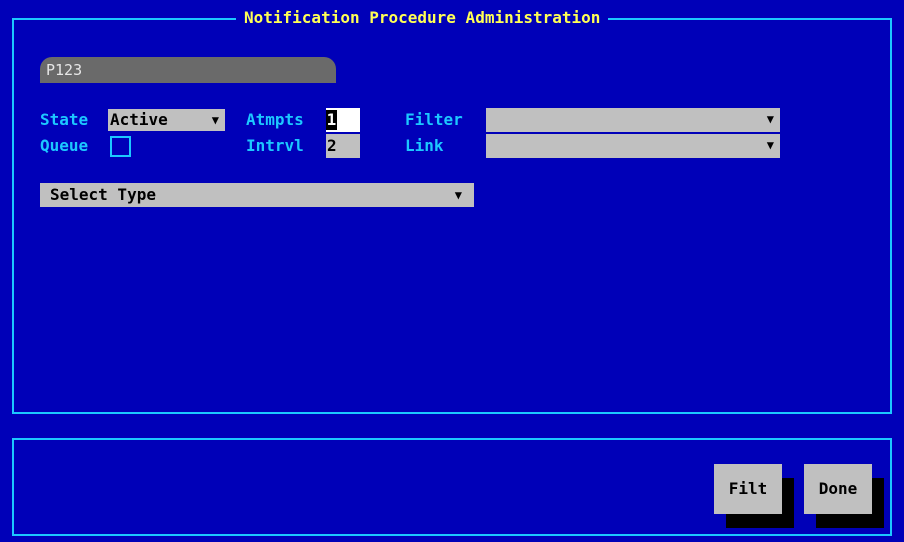 This screenshot has height=542, width=904. What do you see at coordinates (424, 145) in the screenshot?
I see `link-label: Link` at bounding box center [424, 145].